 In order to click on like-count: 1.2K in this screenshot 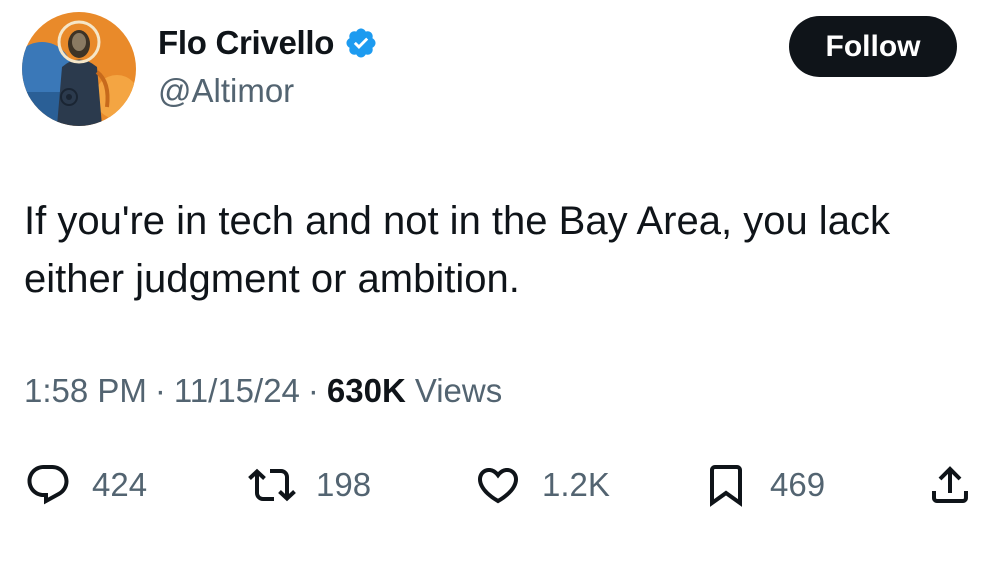, I will do `click(576, 484)`.